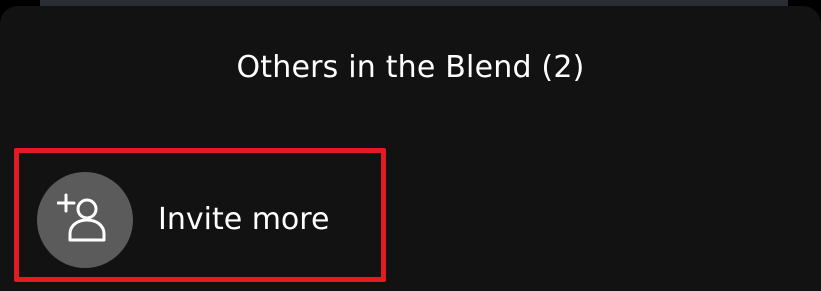 The height and width of the screenshot is (291, 821). What do you see at coordinates (410, 67) in the screenshot?
I see `sheet-title: Others in the Blend (2)` at bounding box center [410, 67].